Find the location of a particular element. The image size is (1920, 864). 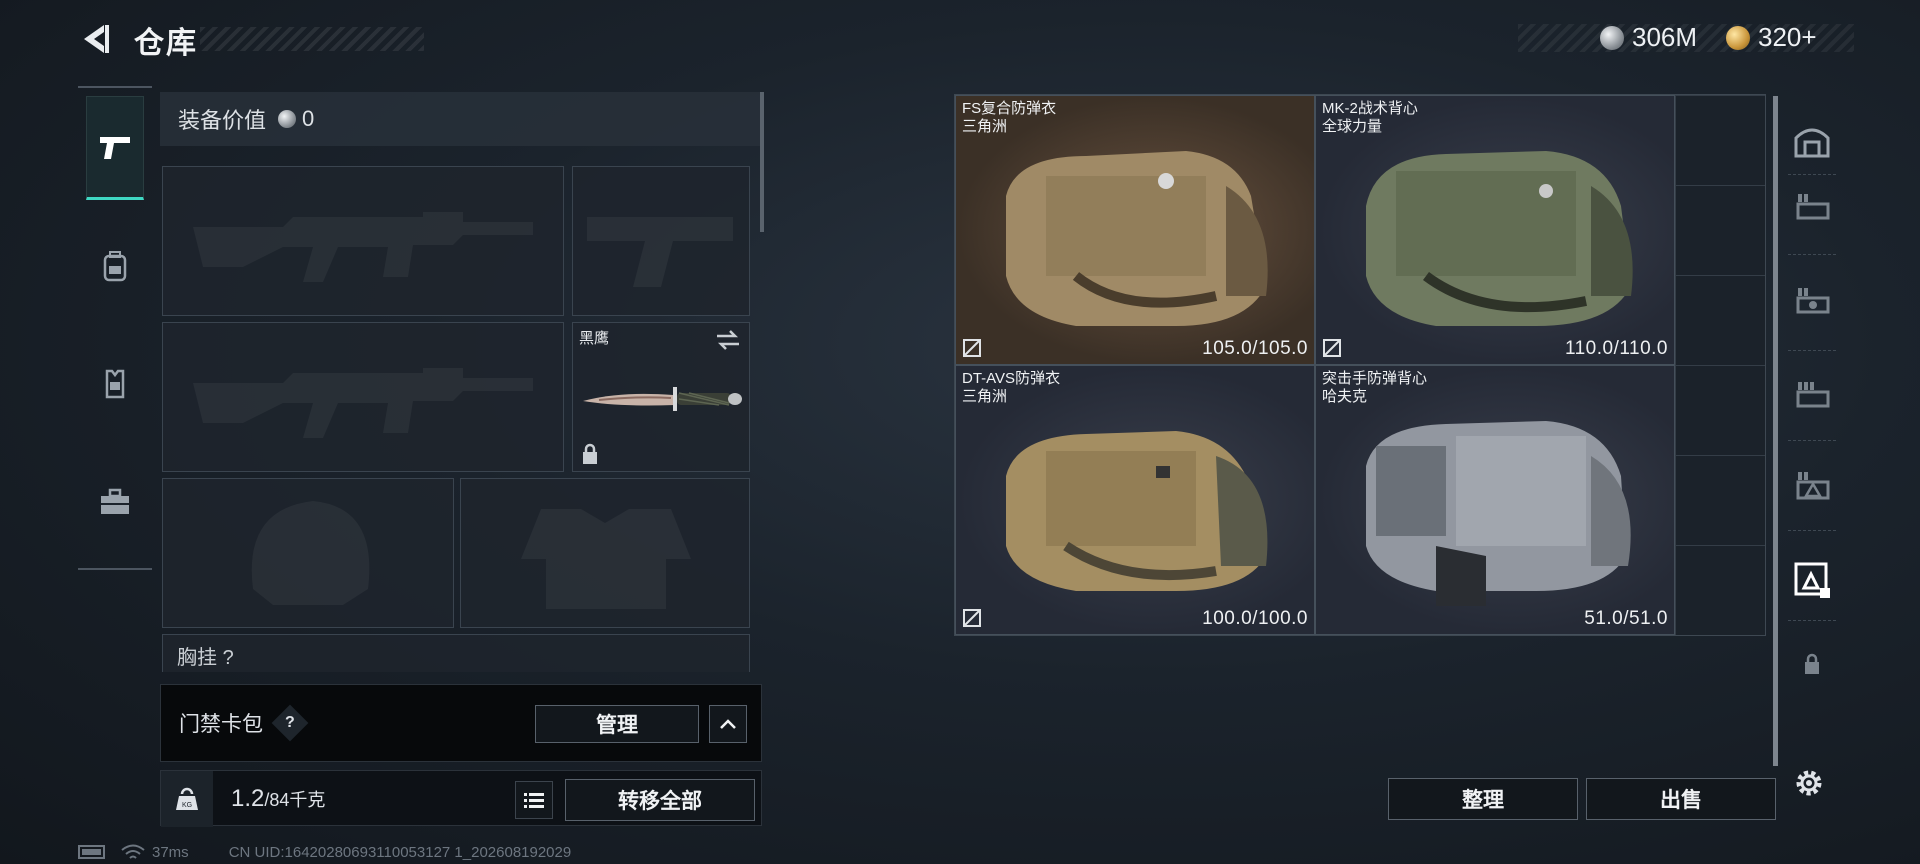

equipment-value-bar: 装备价值 0 is located at coordinates (460, 119).